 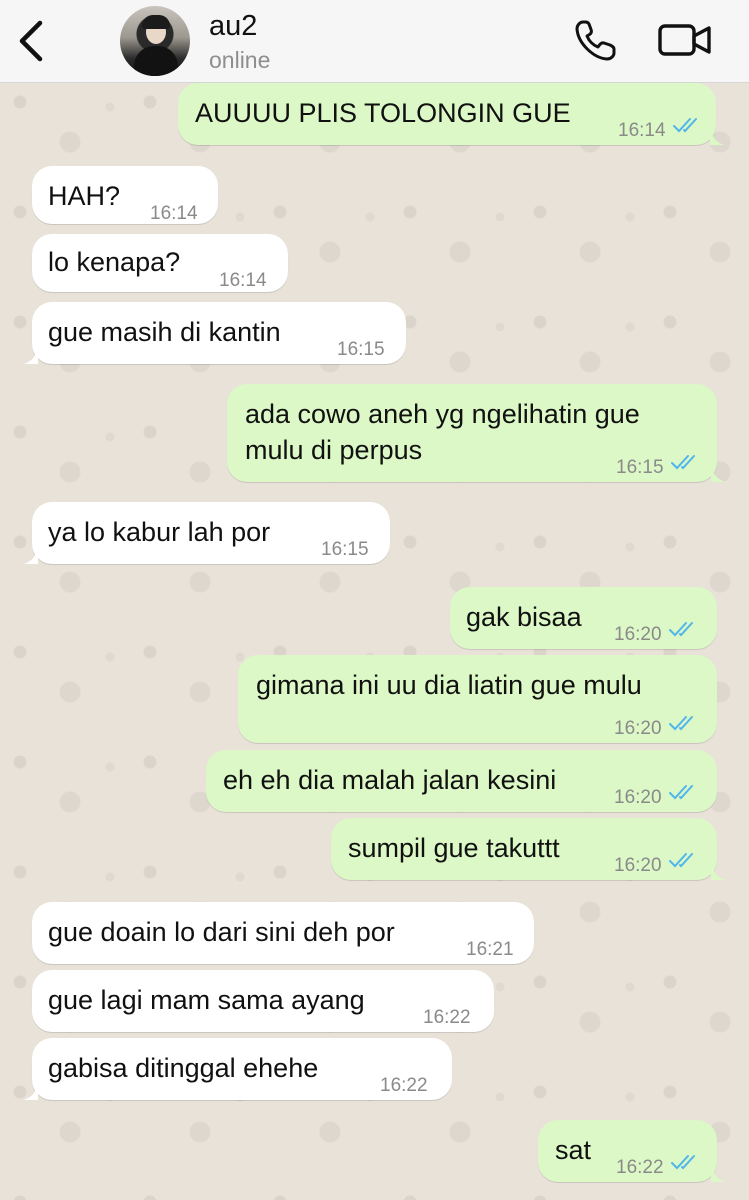 I want to click on incoming-message-bubble: gue masih di kantin 16:15, so click(x=215, y=333).